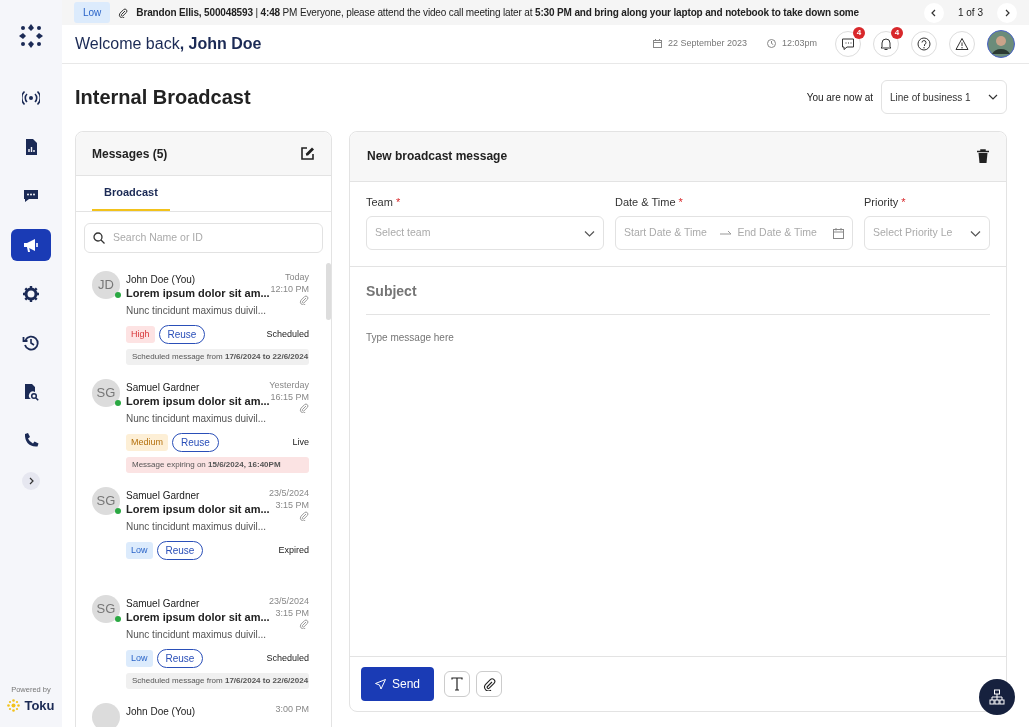 The width and height of the screenshot is (1029, 727). I want to click on expand-button, so click(31, 481).